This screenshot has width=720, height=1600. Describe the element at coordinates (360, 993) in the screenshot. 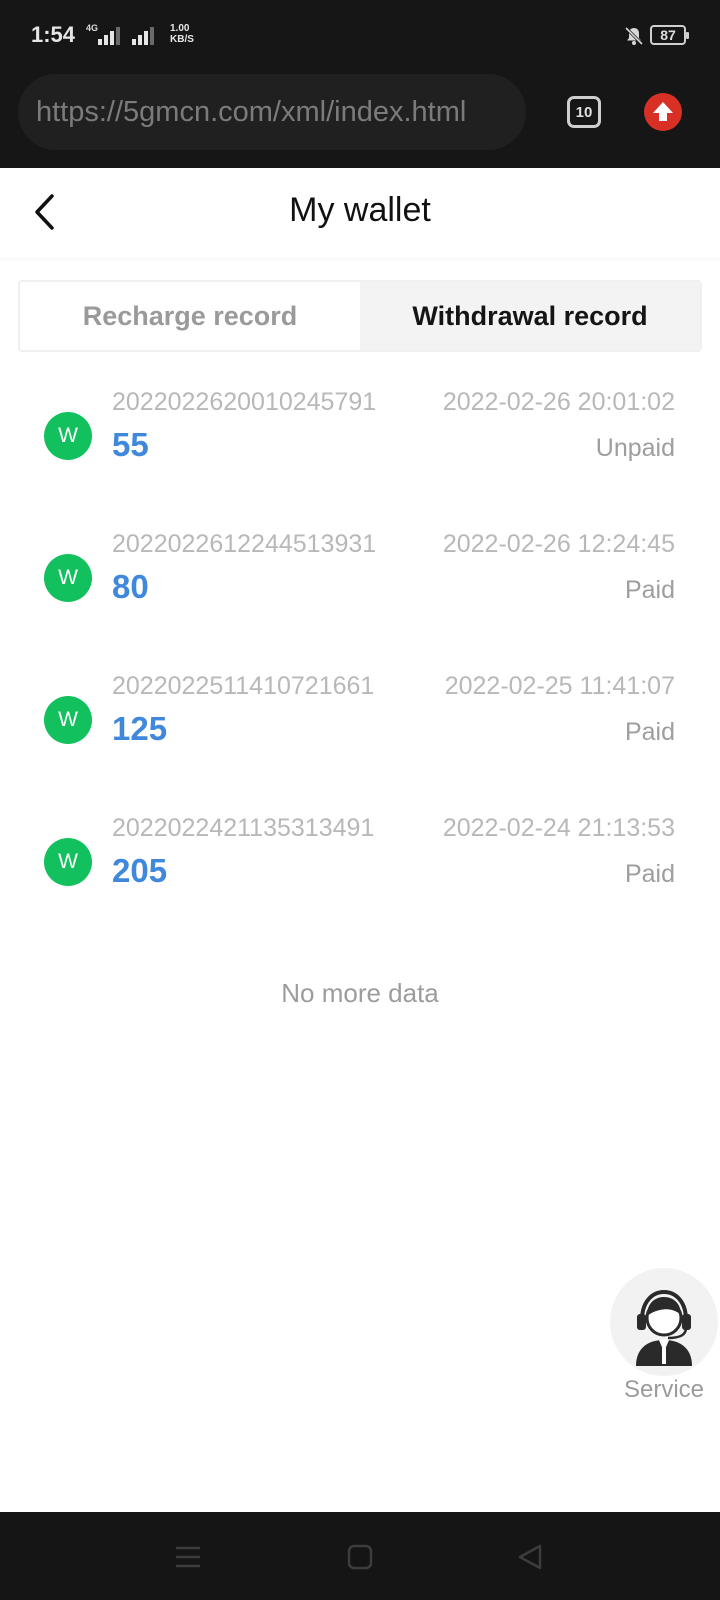

I see `no-more-data-label: No more data` at that location.